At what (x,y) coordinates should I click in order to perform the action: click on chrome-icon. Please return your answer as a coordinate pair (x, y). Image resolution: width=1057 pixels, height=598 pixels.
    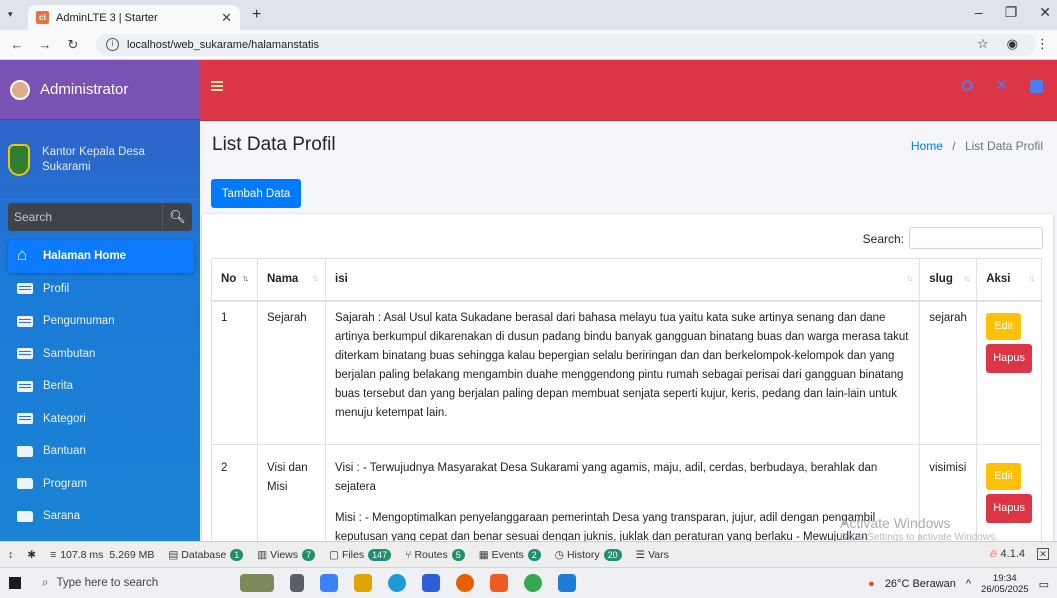
    Looking at the image, I should click on (533, 583).